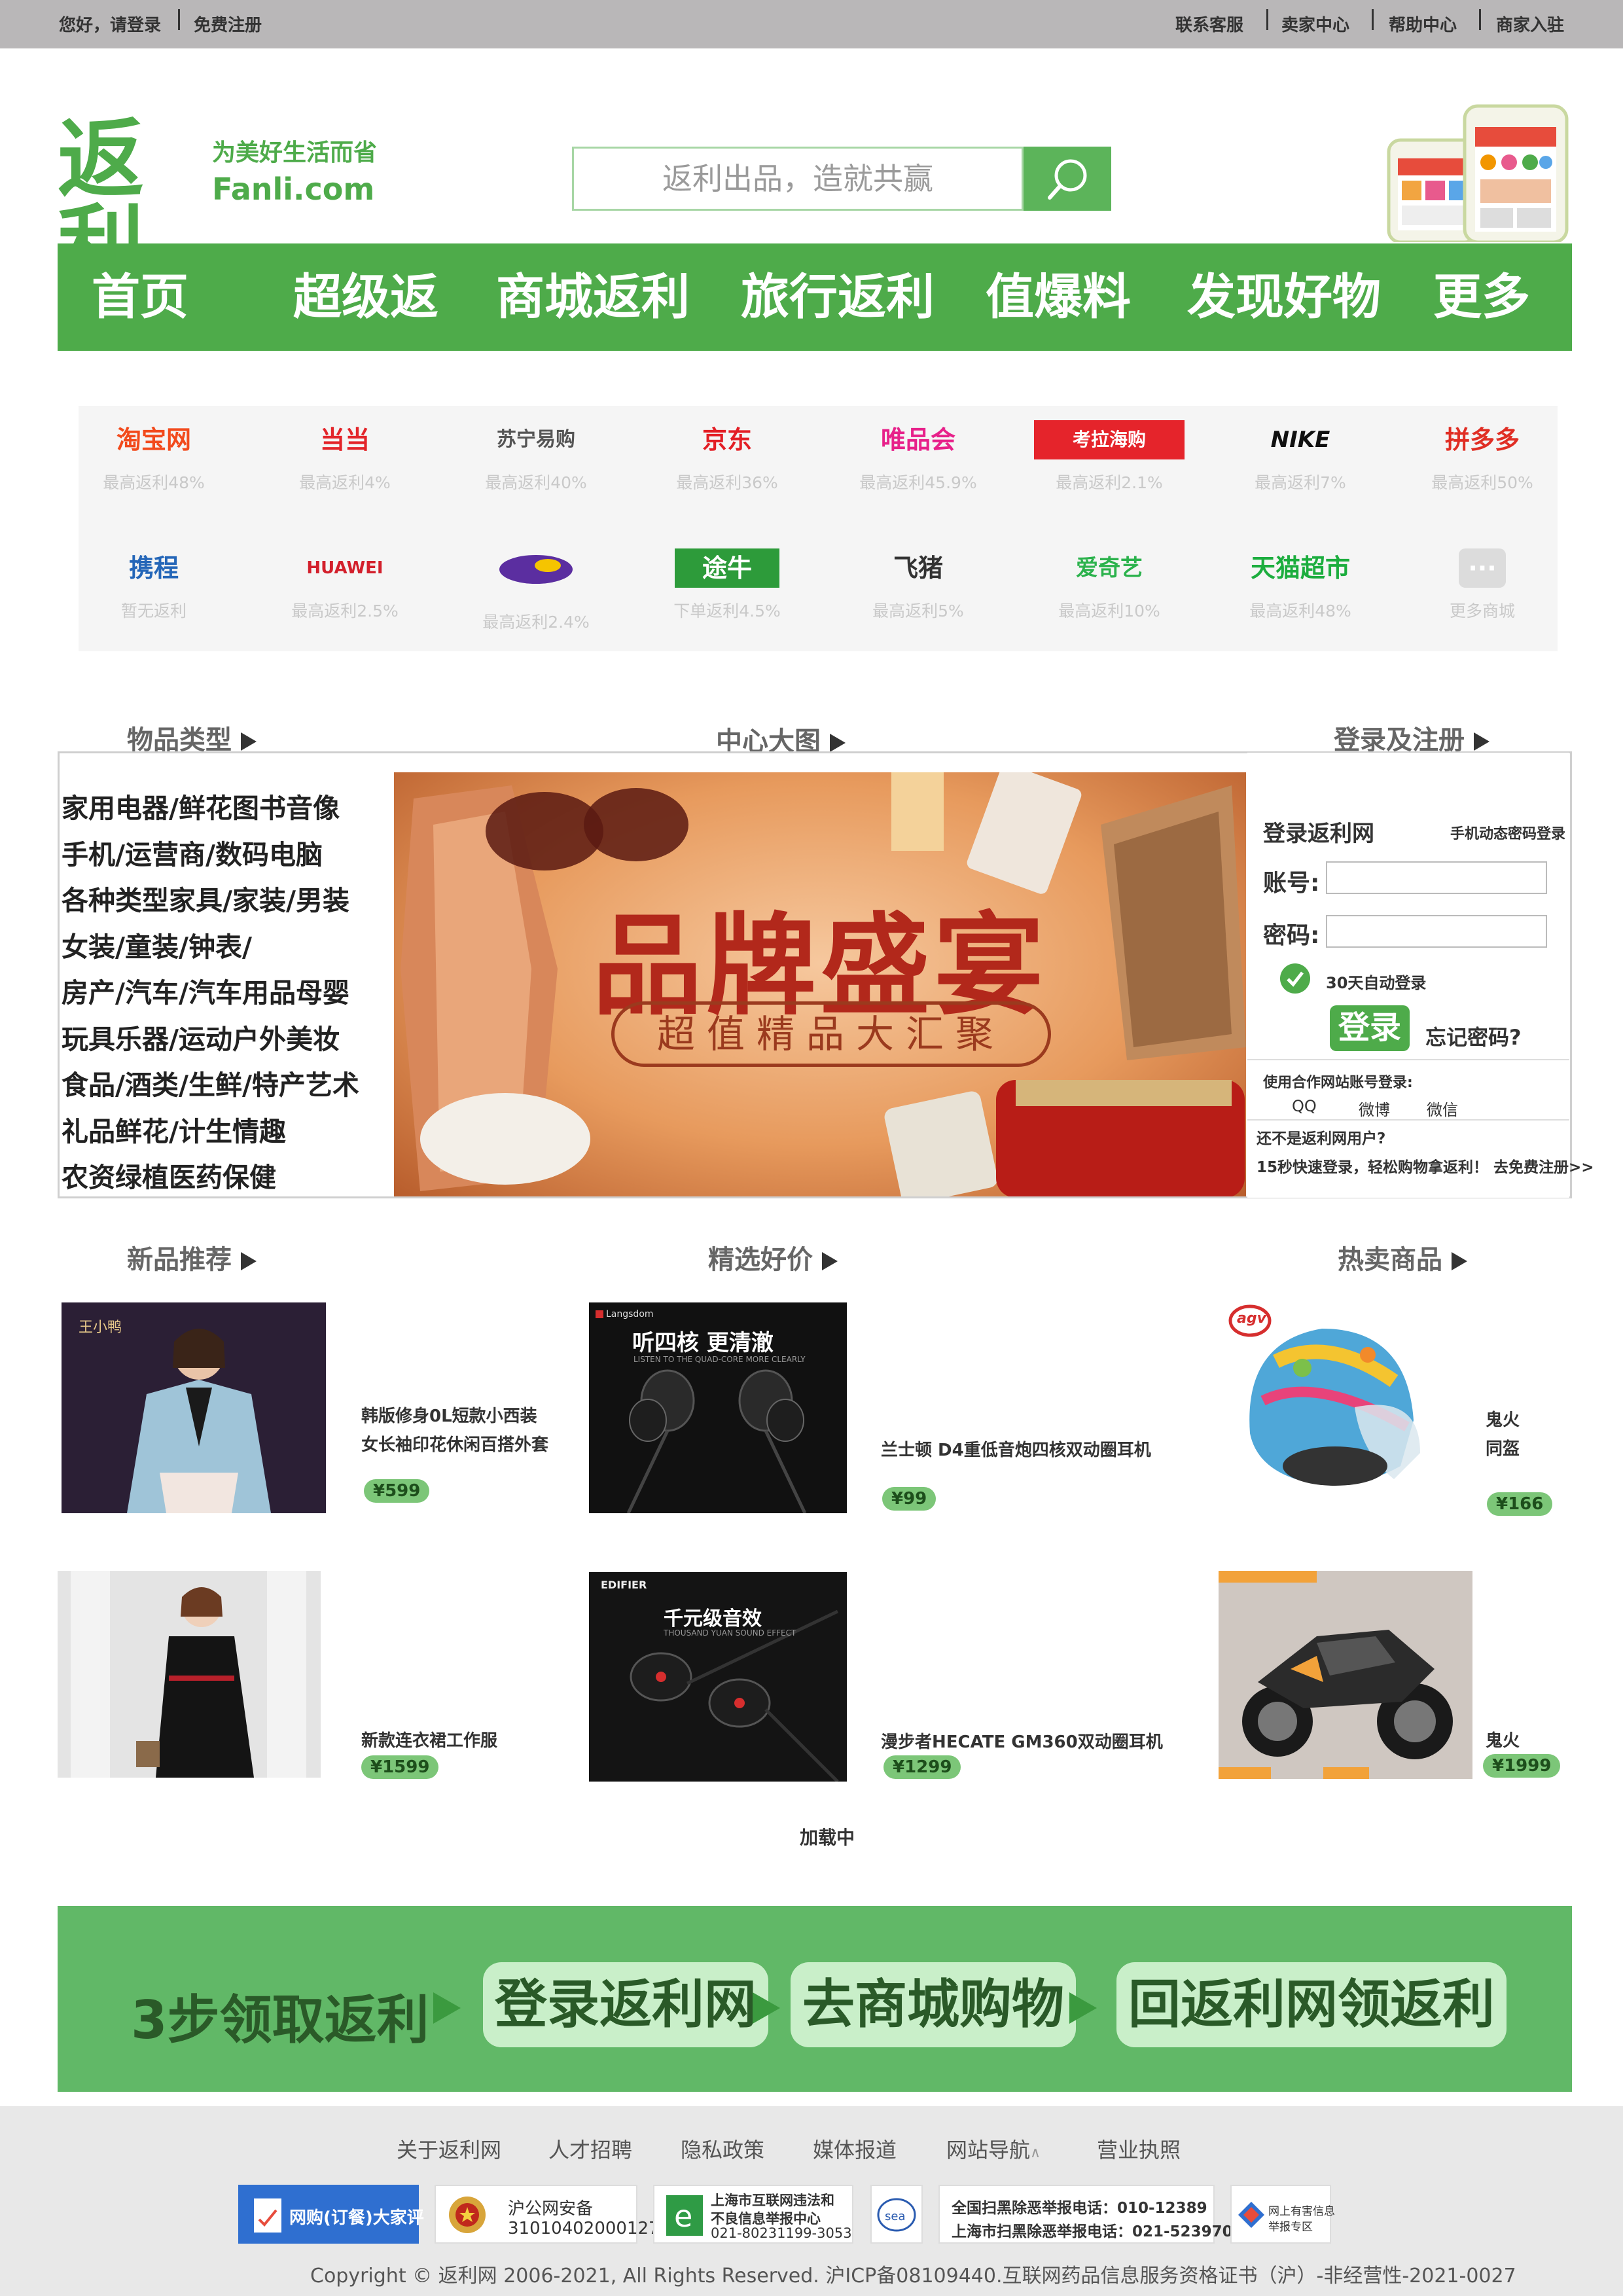 The image size is (1623, 2296). Describe the element at coordinates (1315, 24) in the screenshot. I see `seller-center-link: 卖家中心` at that location.